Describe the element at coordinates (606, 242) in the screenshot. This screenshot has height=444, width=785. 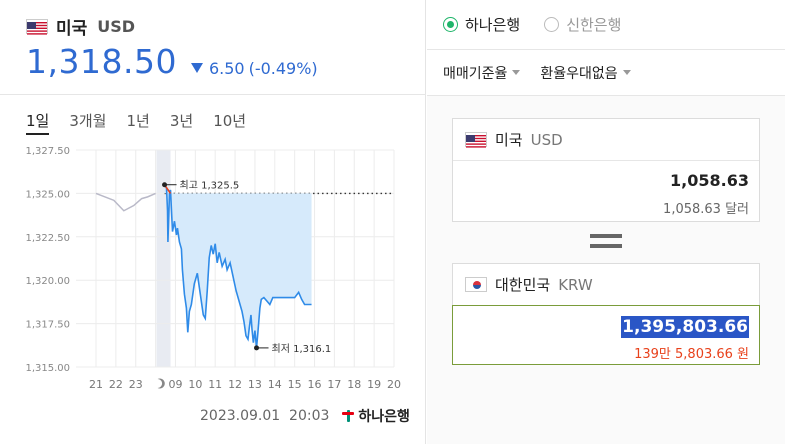
I see `equals-icon` at that location.